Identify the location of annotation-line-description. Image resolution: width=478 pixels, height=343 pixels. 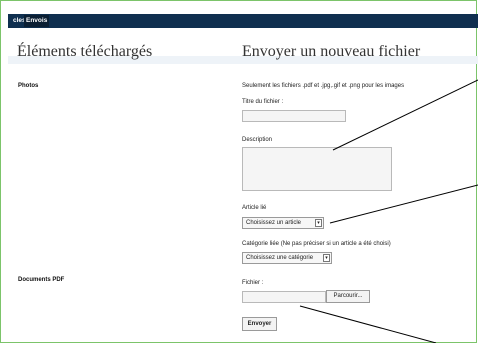
(405, 115).